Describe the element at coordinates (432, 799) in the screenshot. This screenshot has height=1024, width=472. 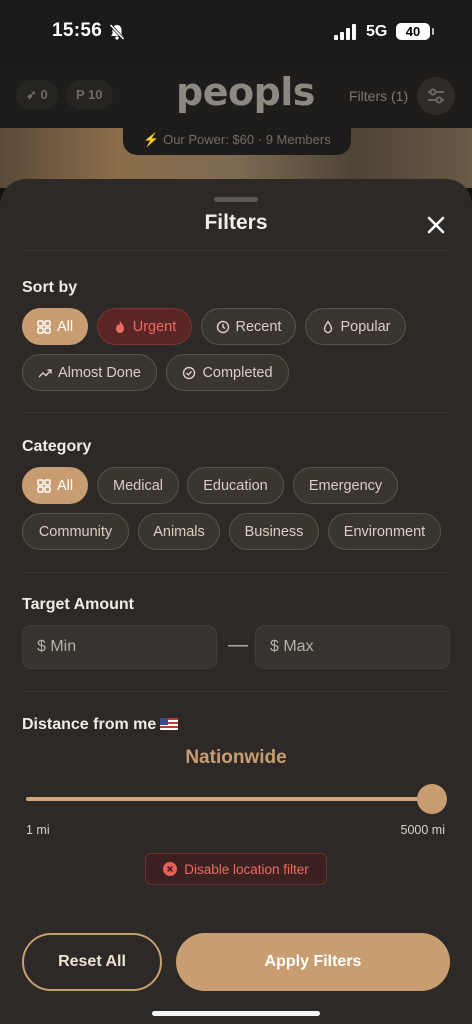
I see `distance-slider-thumb` at that location.